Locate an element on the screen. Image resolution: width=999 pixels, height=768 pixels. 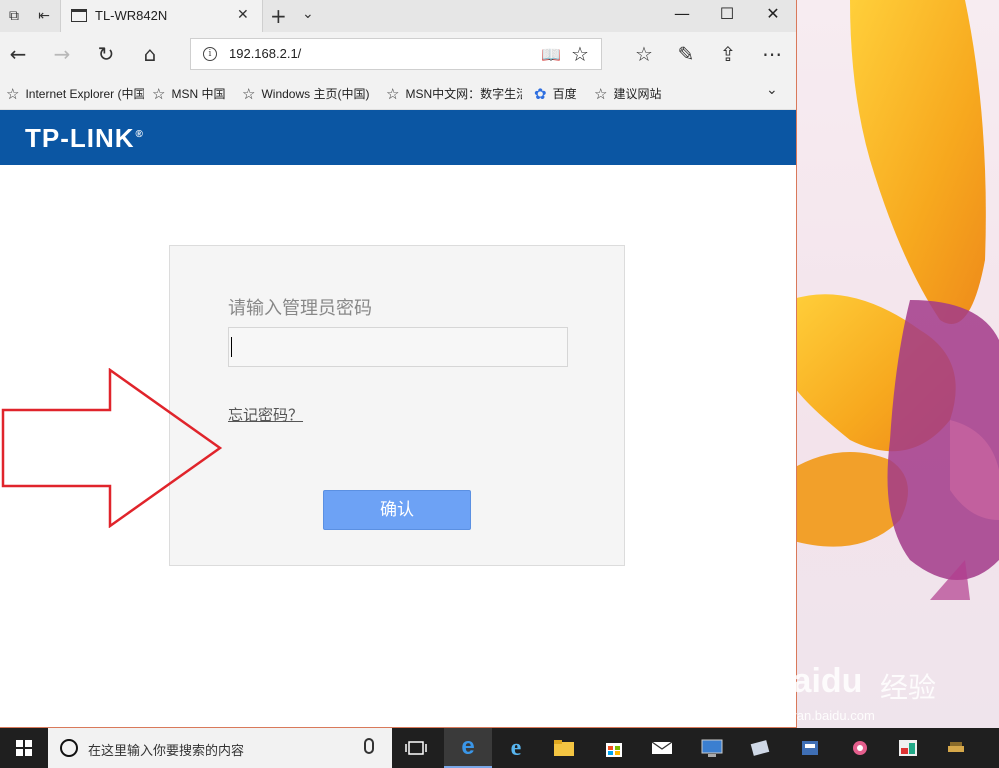
forward-icon: → is located at coordinates (62, 54).